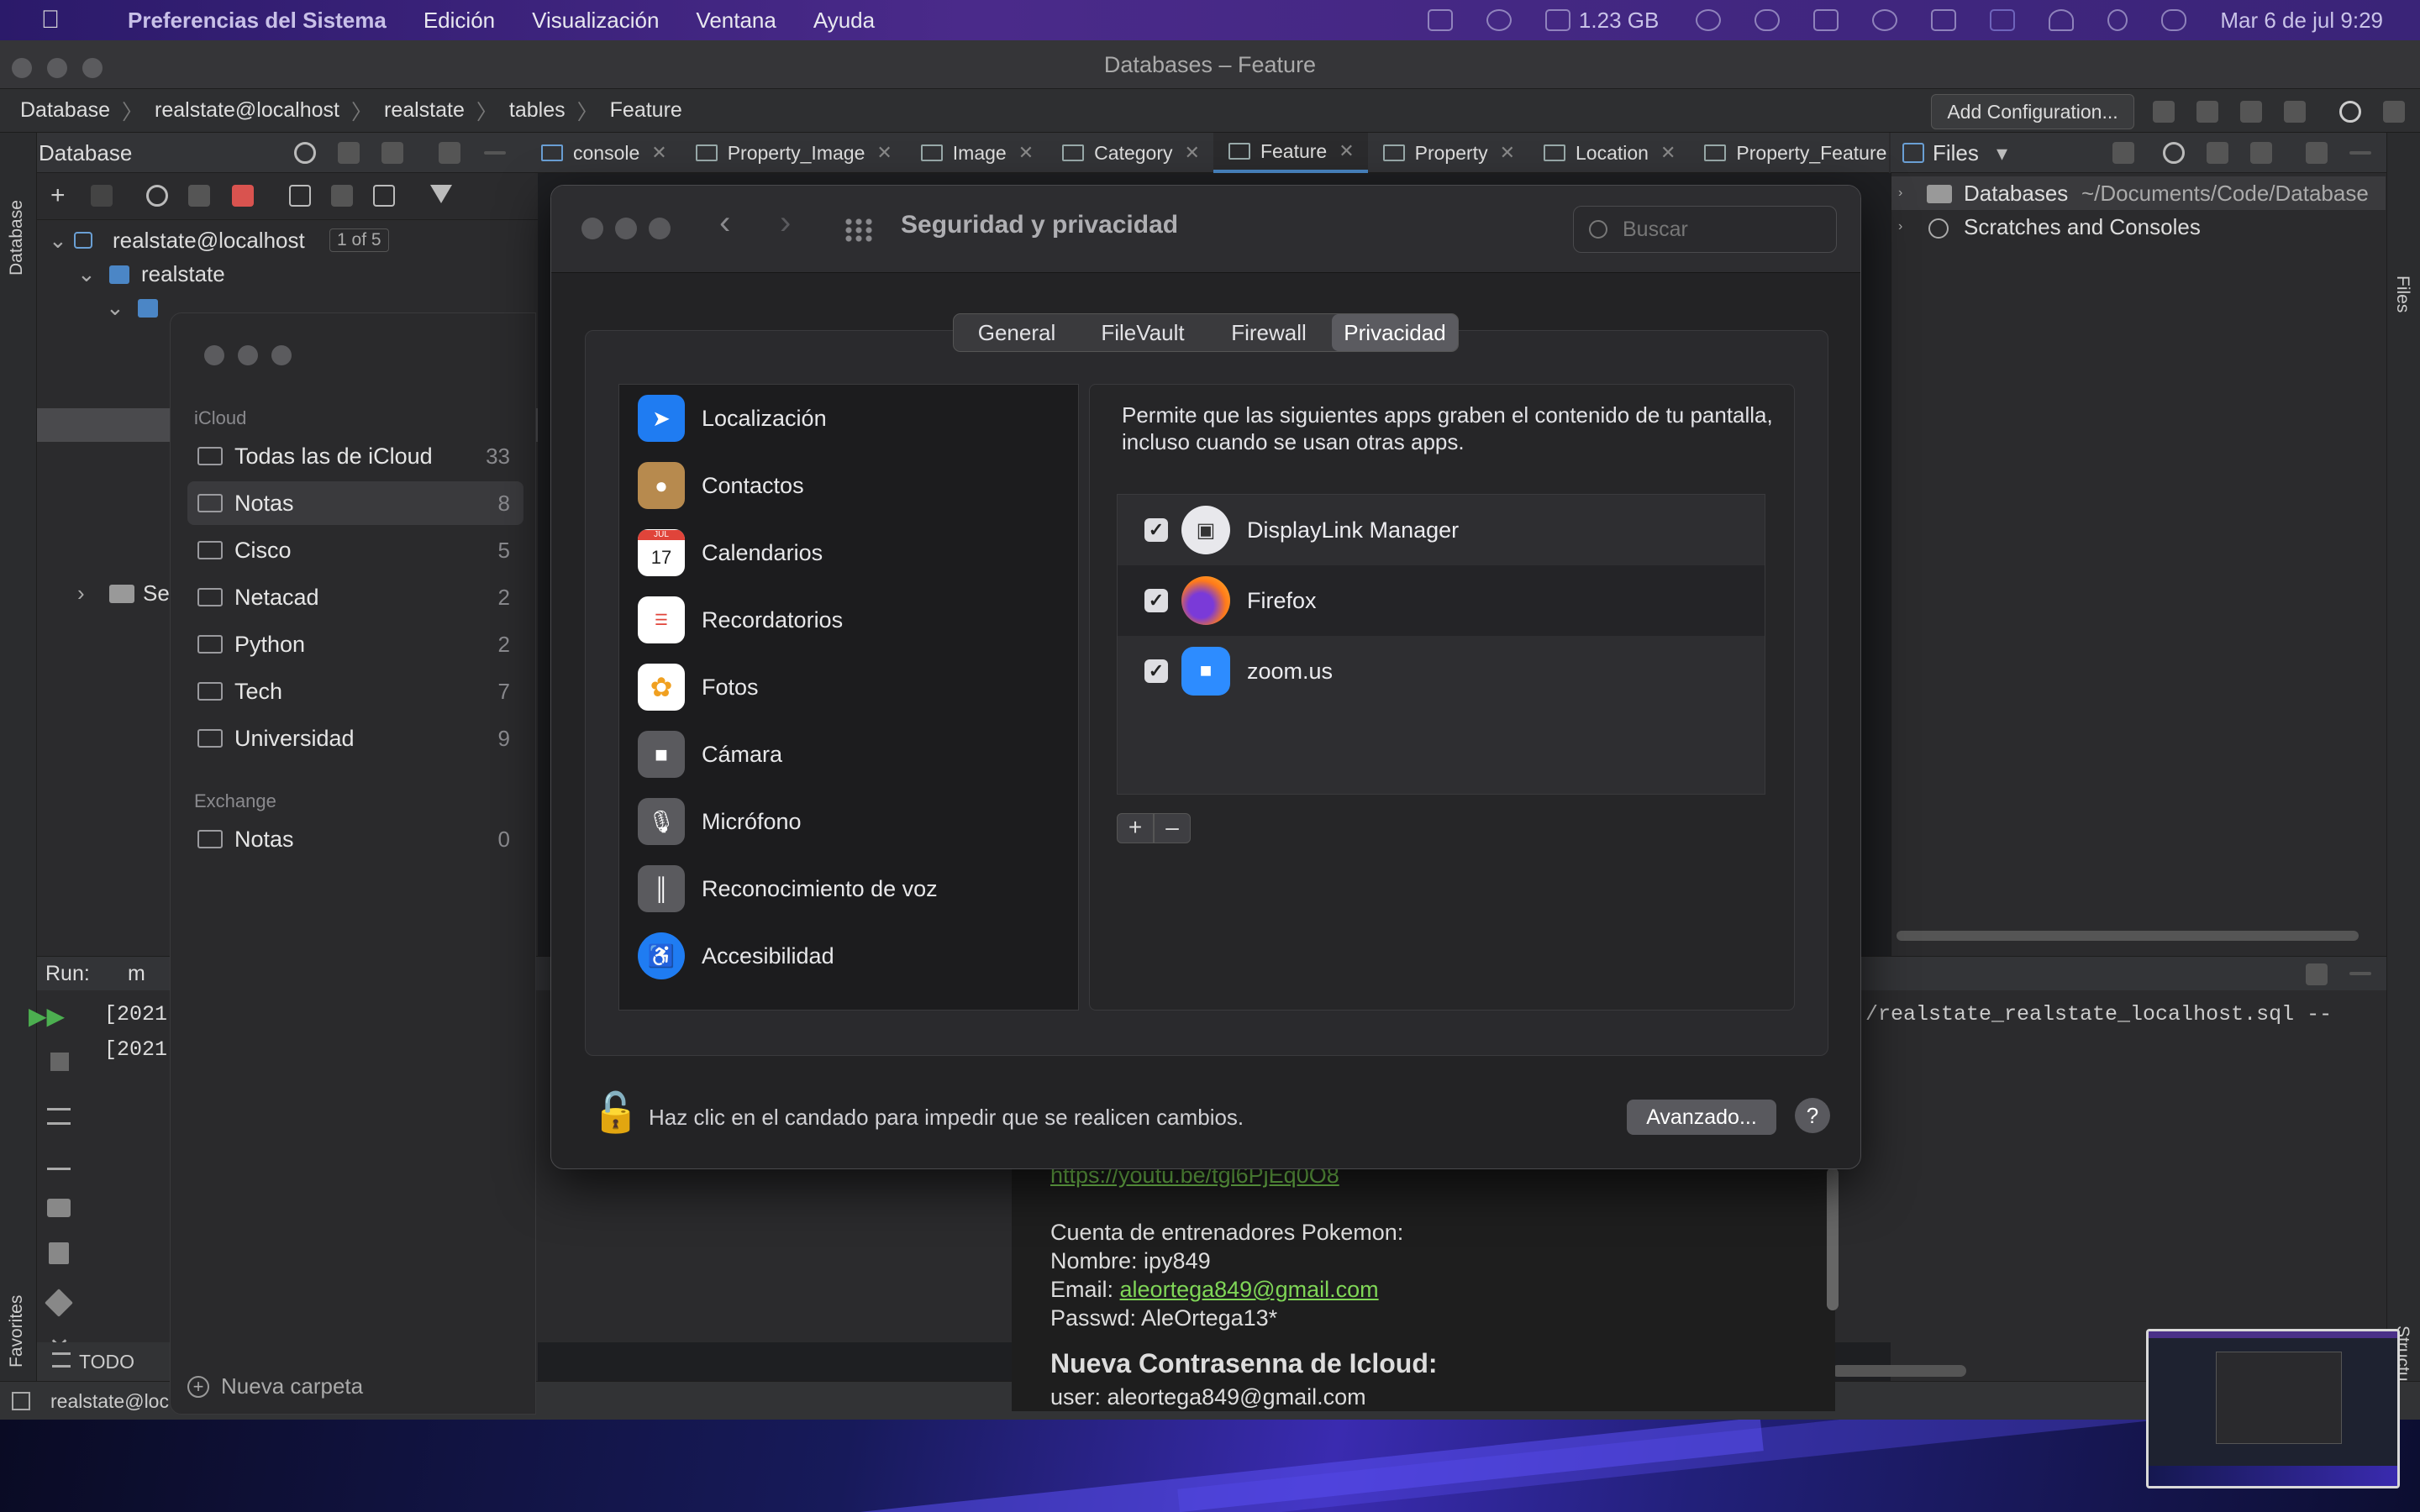 Image resolution: width=2420 pixels, height=1512 pixels. I want to click on folder-universidad: Universidad 9, so click(355, 738).